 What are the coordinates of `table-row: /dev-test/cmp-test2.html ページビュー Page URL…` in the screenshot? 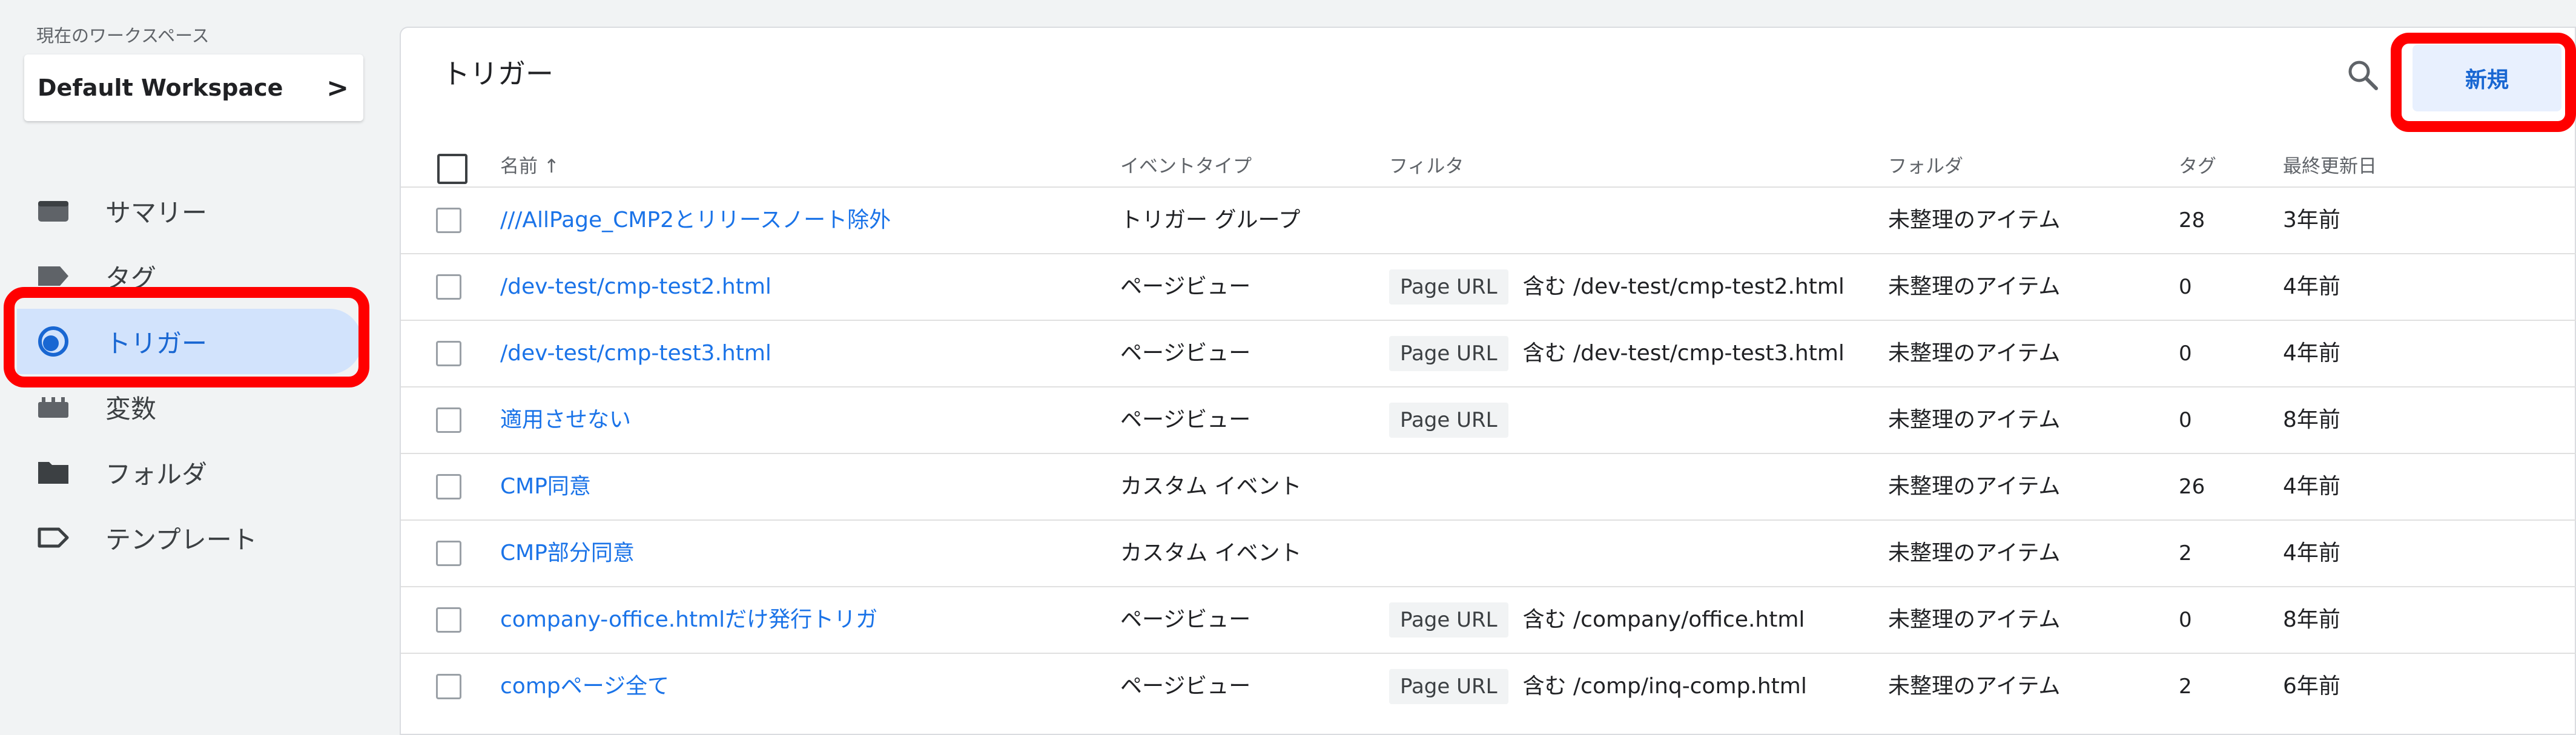 It's located at (1488, 286).